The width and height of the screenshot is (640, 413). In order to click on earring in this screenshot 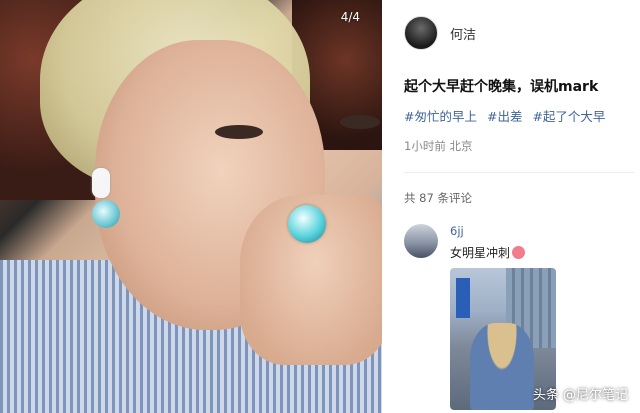, I will do `click(106, 214)`.